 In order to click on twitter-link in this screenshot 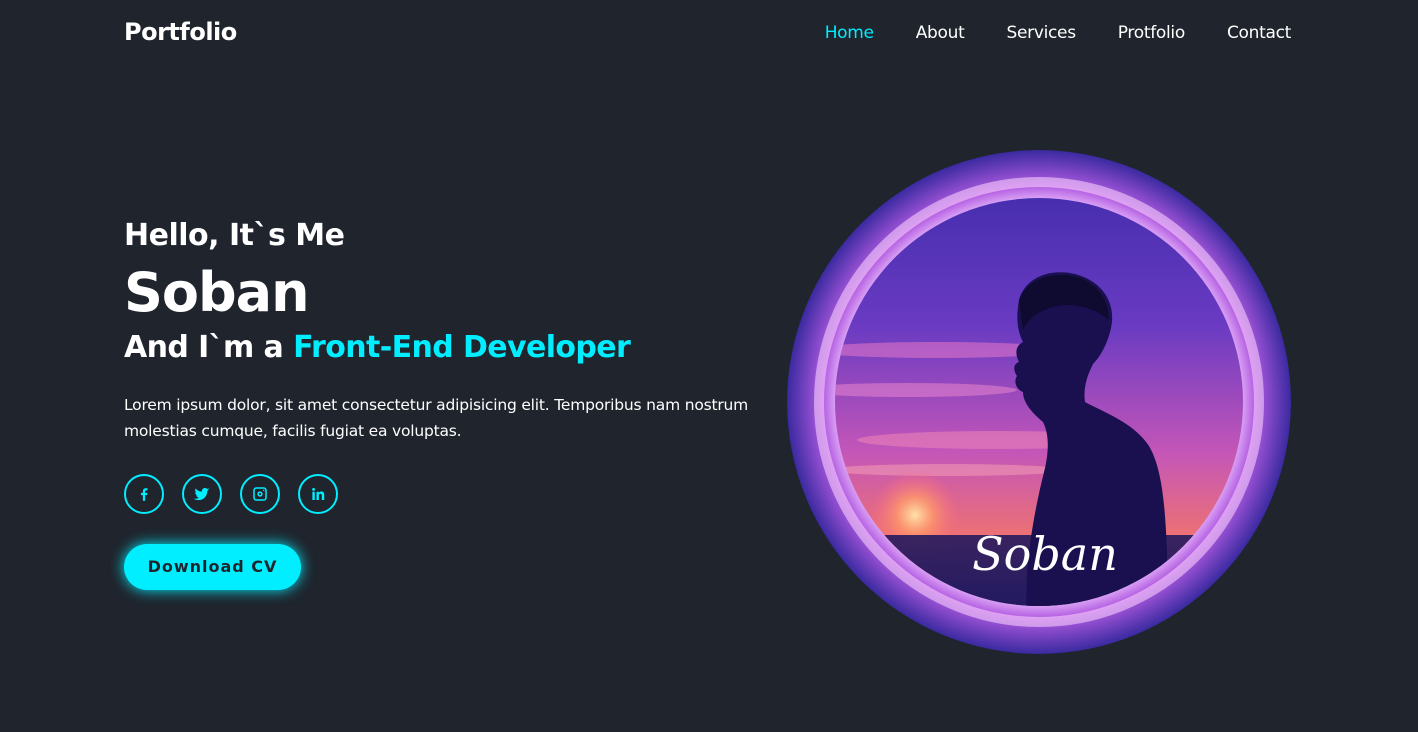, I will do `click(202, 494)`.